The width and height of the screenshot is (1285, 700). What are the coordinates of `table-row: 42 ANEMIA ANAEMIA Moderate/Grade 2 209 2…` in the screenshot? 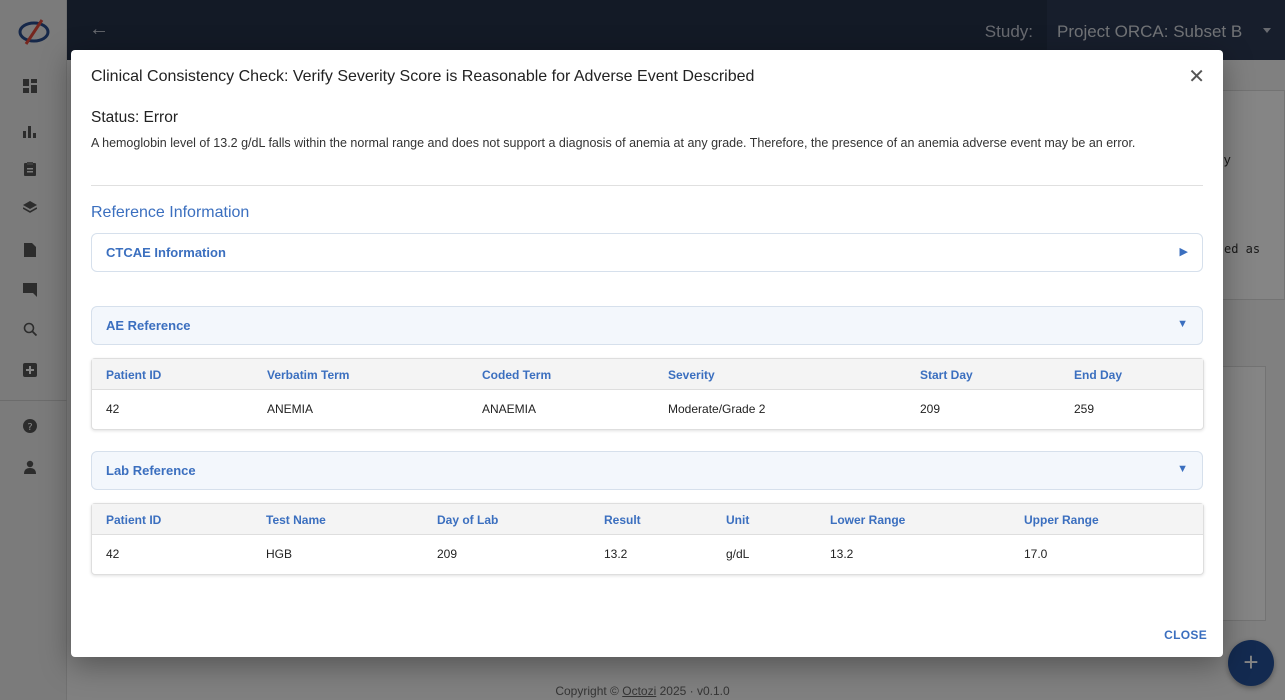 It's located at (647, 409).